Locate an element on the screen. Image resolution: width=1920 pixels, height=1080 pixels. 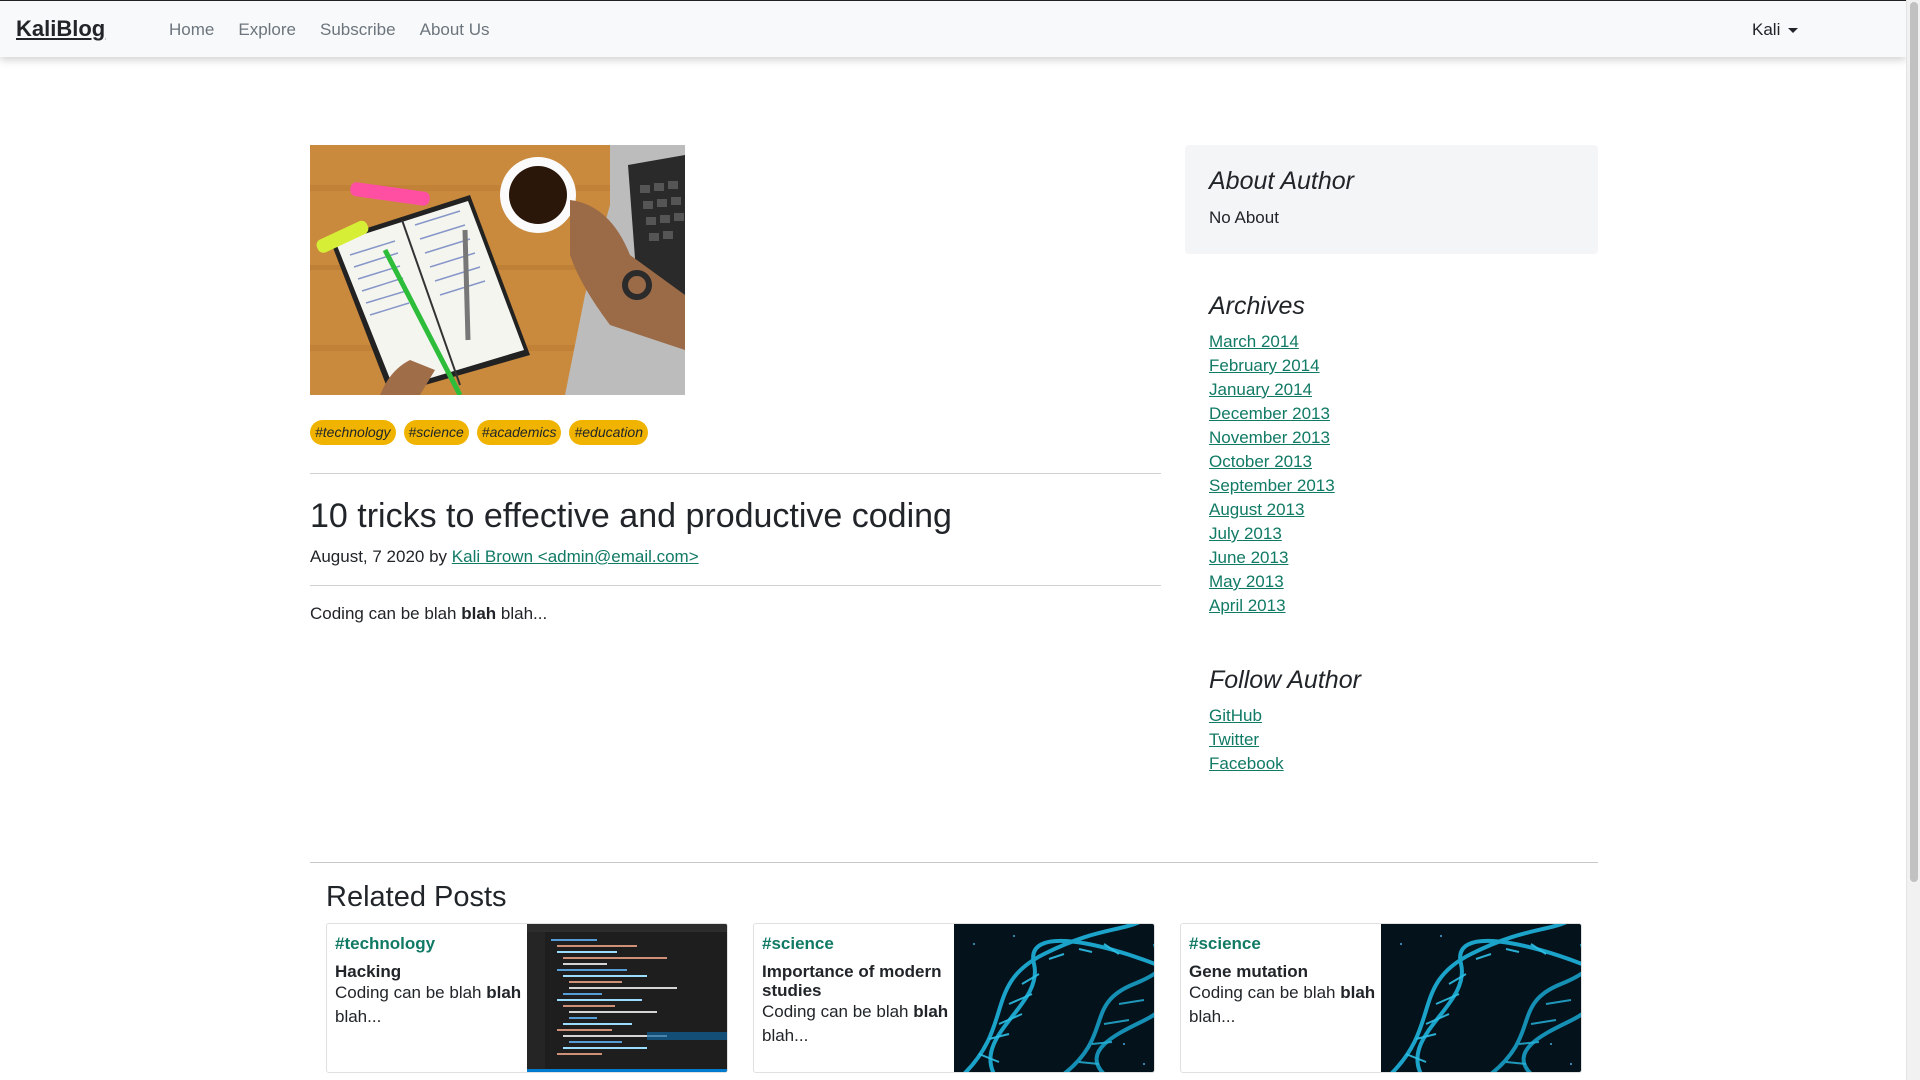
archive-link: June 2013 is located at coordinates (1248, 557).